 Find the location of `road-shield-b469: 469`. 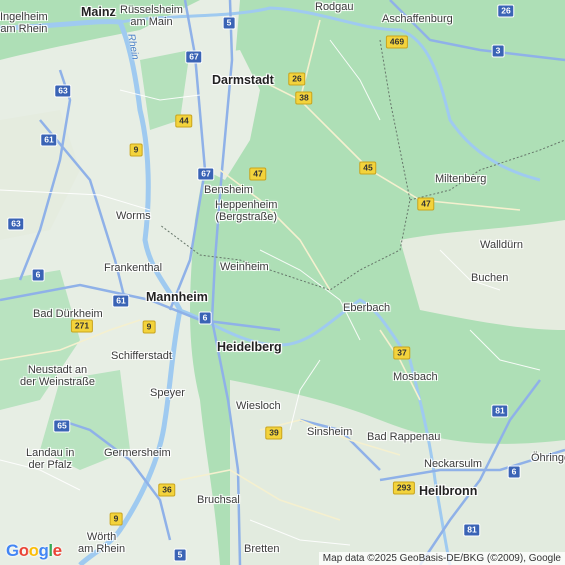

road-shield-b469: 469 is located at coordinates (397, 42).